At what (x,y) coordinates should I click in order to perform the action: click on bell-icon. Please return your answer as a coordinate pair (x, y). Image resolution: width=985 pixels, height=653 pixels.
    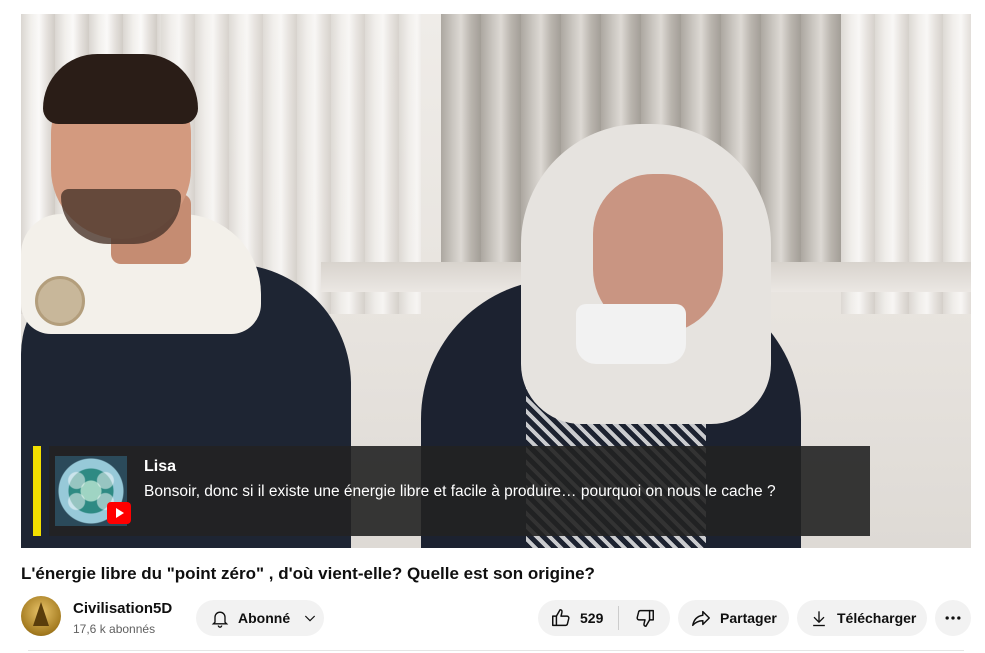
    Looking at the image, I should click on (220, 618).